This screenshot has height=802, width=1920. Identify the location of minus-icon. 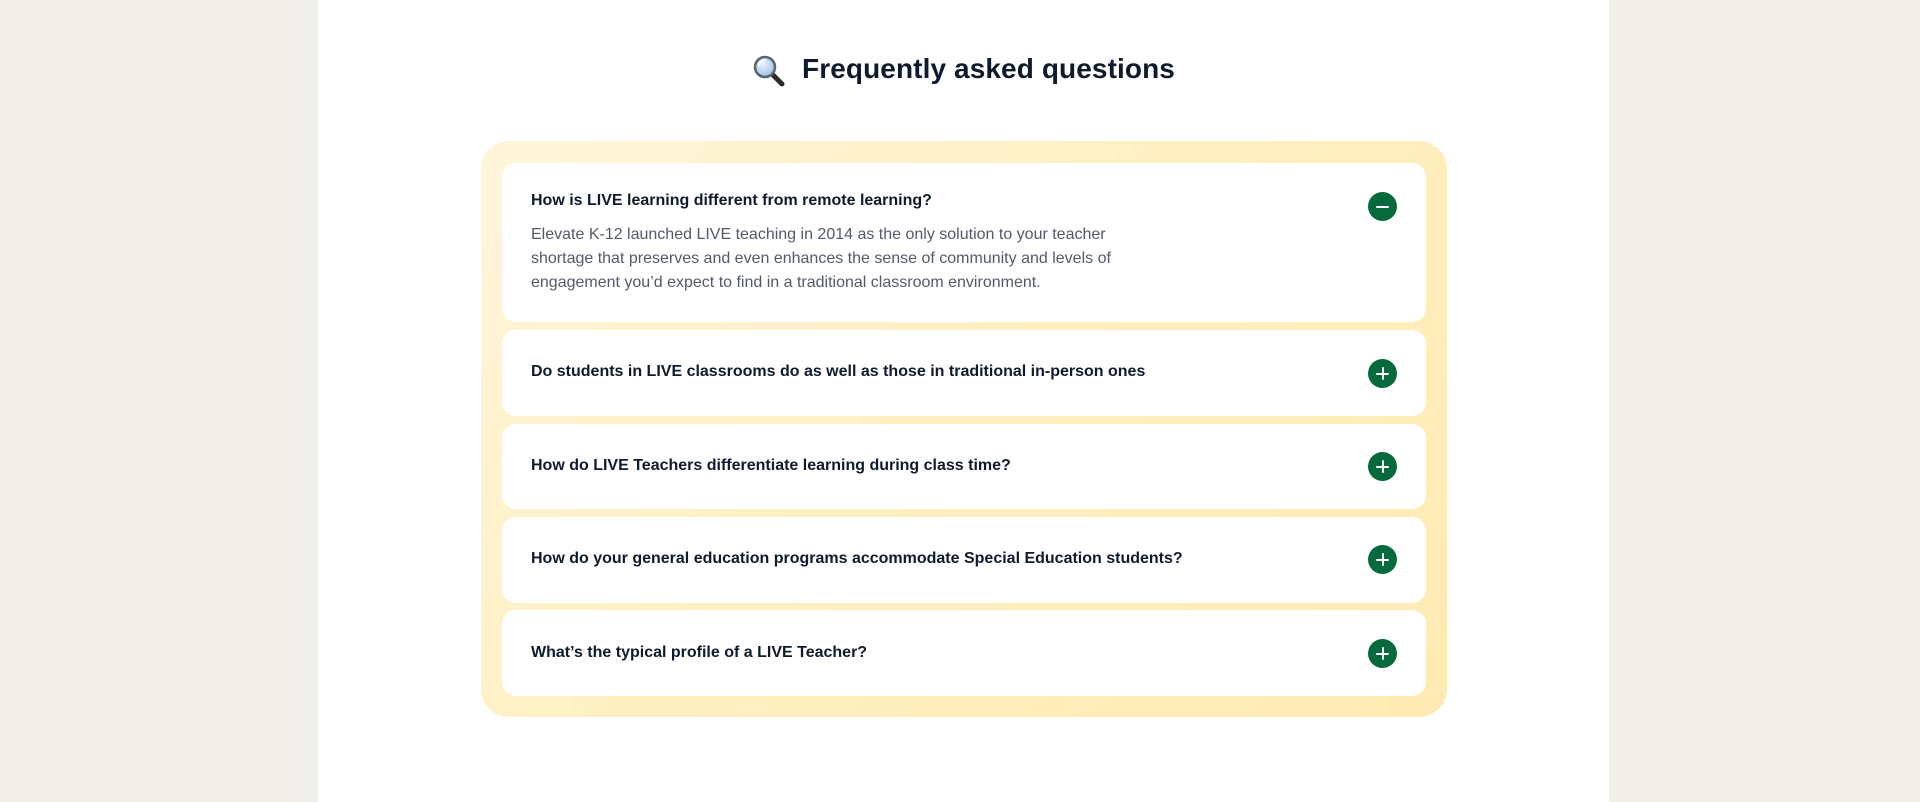
(1382, 206).